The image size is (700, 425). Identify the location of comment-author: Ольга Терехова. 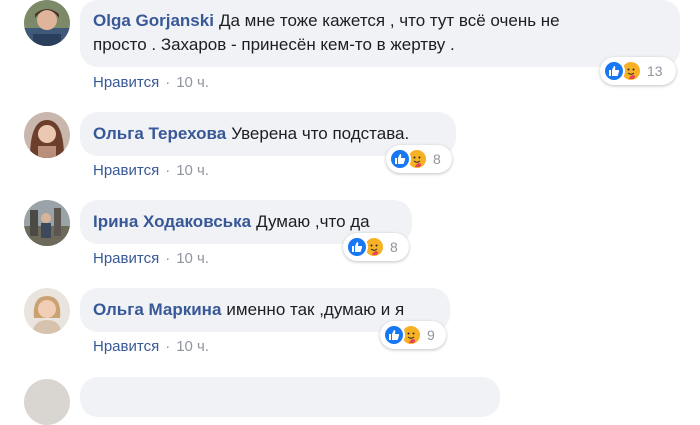
(159, 133).